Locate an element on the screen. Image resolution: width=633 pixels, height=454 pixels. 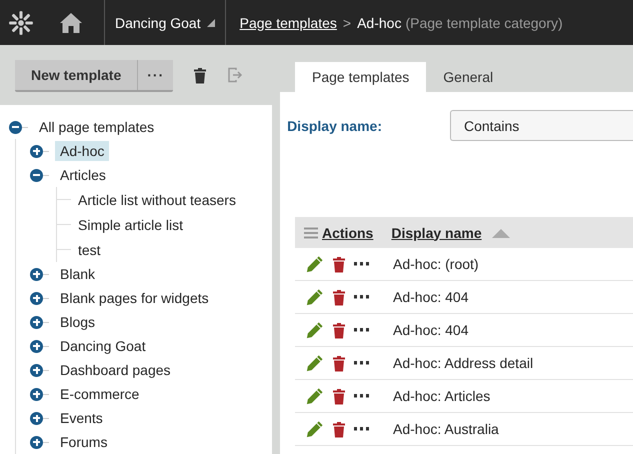
tree-item: Article list without teasers is located at coordinates (157, 200).